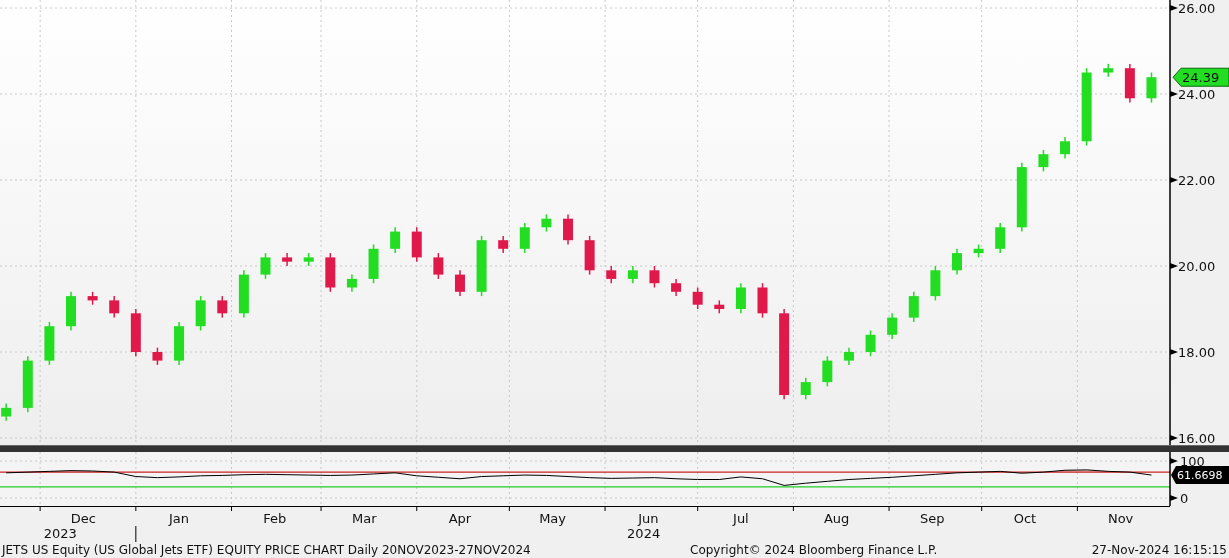 The height and width of the screenshot is (558, 1229). Describe the element at coordinates (932, 518) in the screenshot. I see `month-label: Sep` at that location.